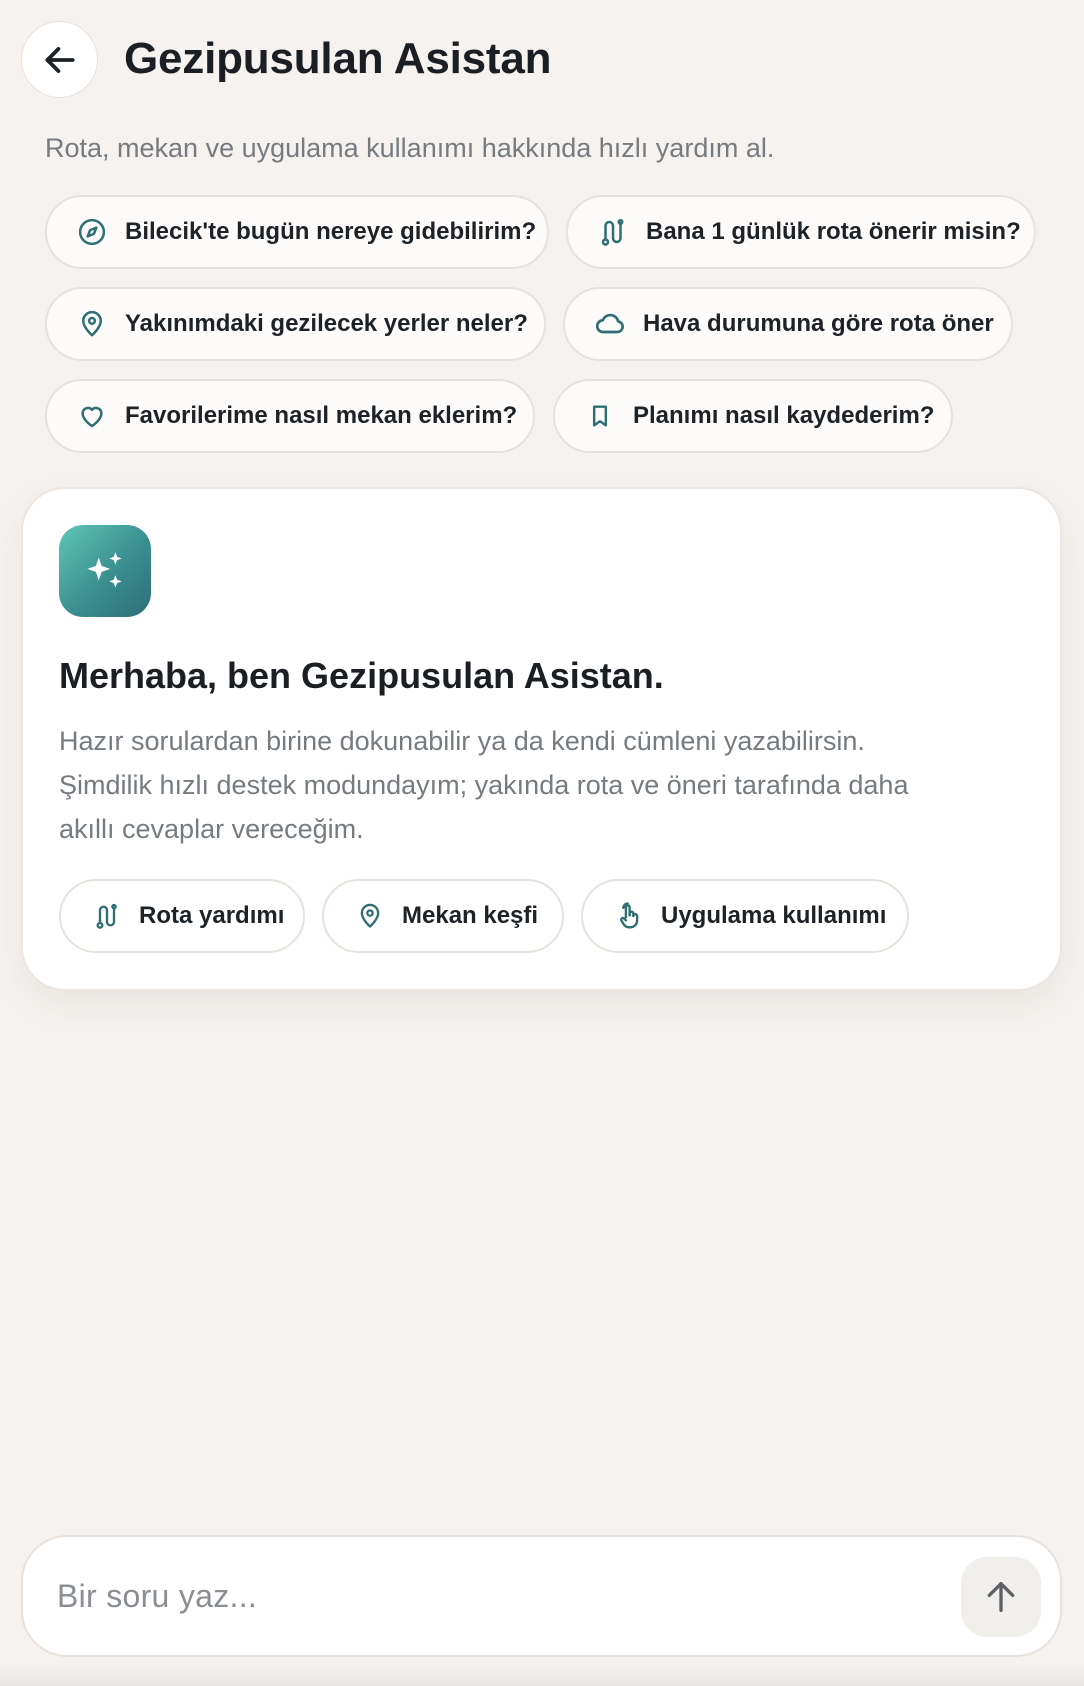  I want to click on arrow-left-icon, so click(59, 59).